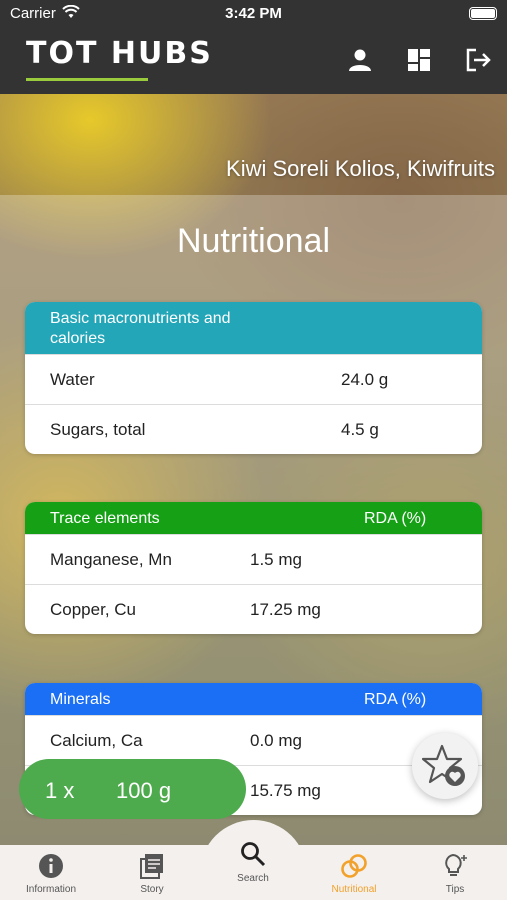 This screenshot has height=900, width=507. Describe the element at coordinates (93, 609) in the screenshot. I see `nutrient-name: Copper, Cu` at that location.